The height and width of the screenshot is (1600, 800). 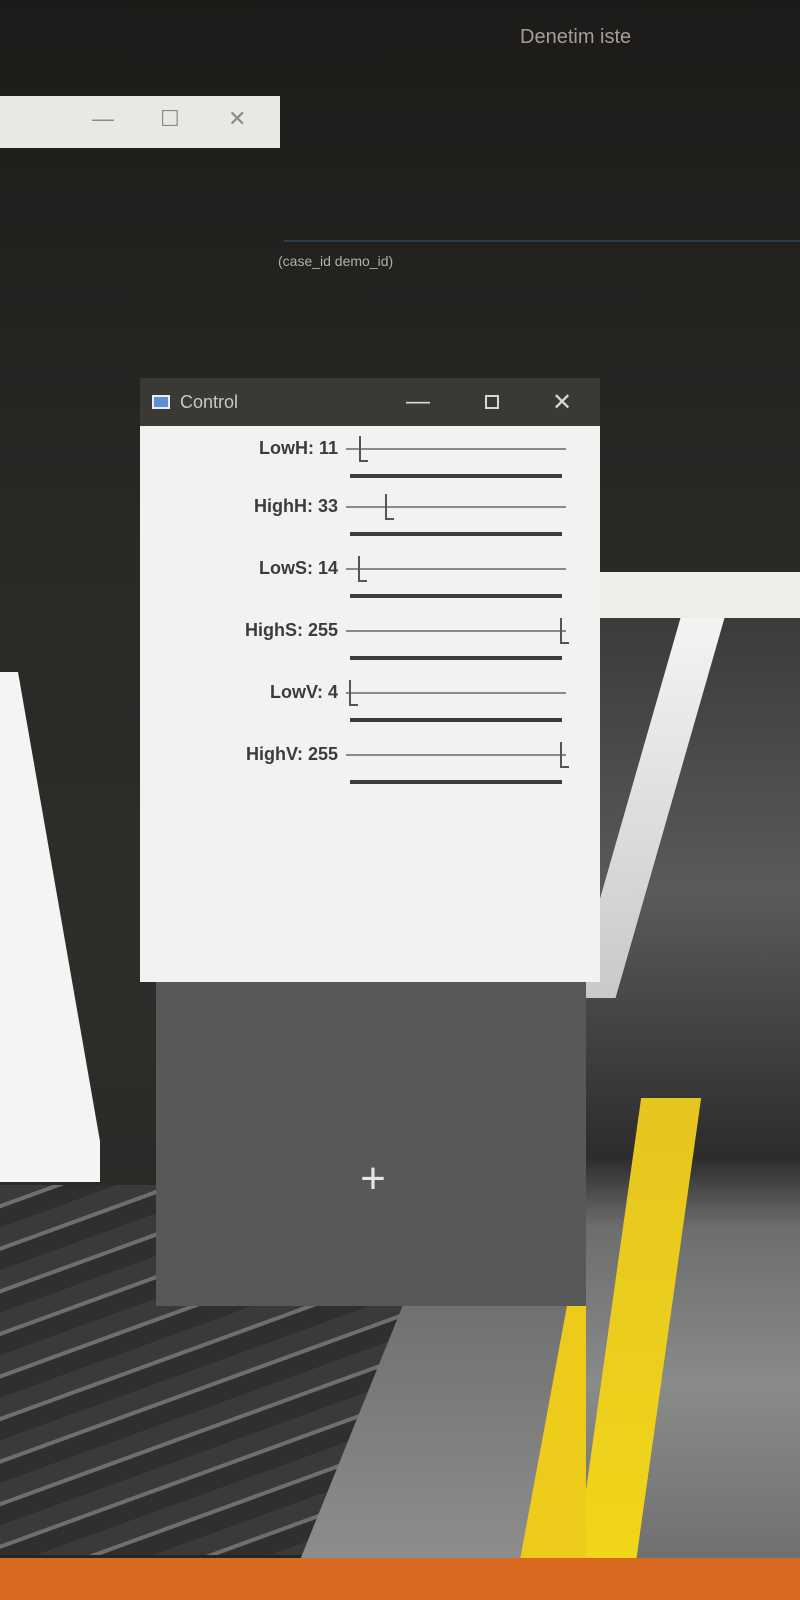 What do you see at coordinates (371, 1144) in the screenshot?
I see `image-display-area: +` at bounding box center [371, 1144].